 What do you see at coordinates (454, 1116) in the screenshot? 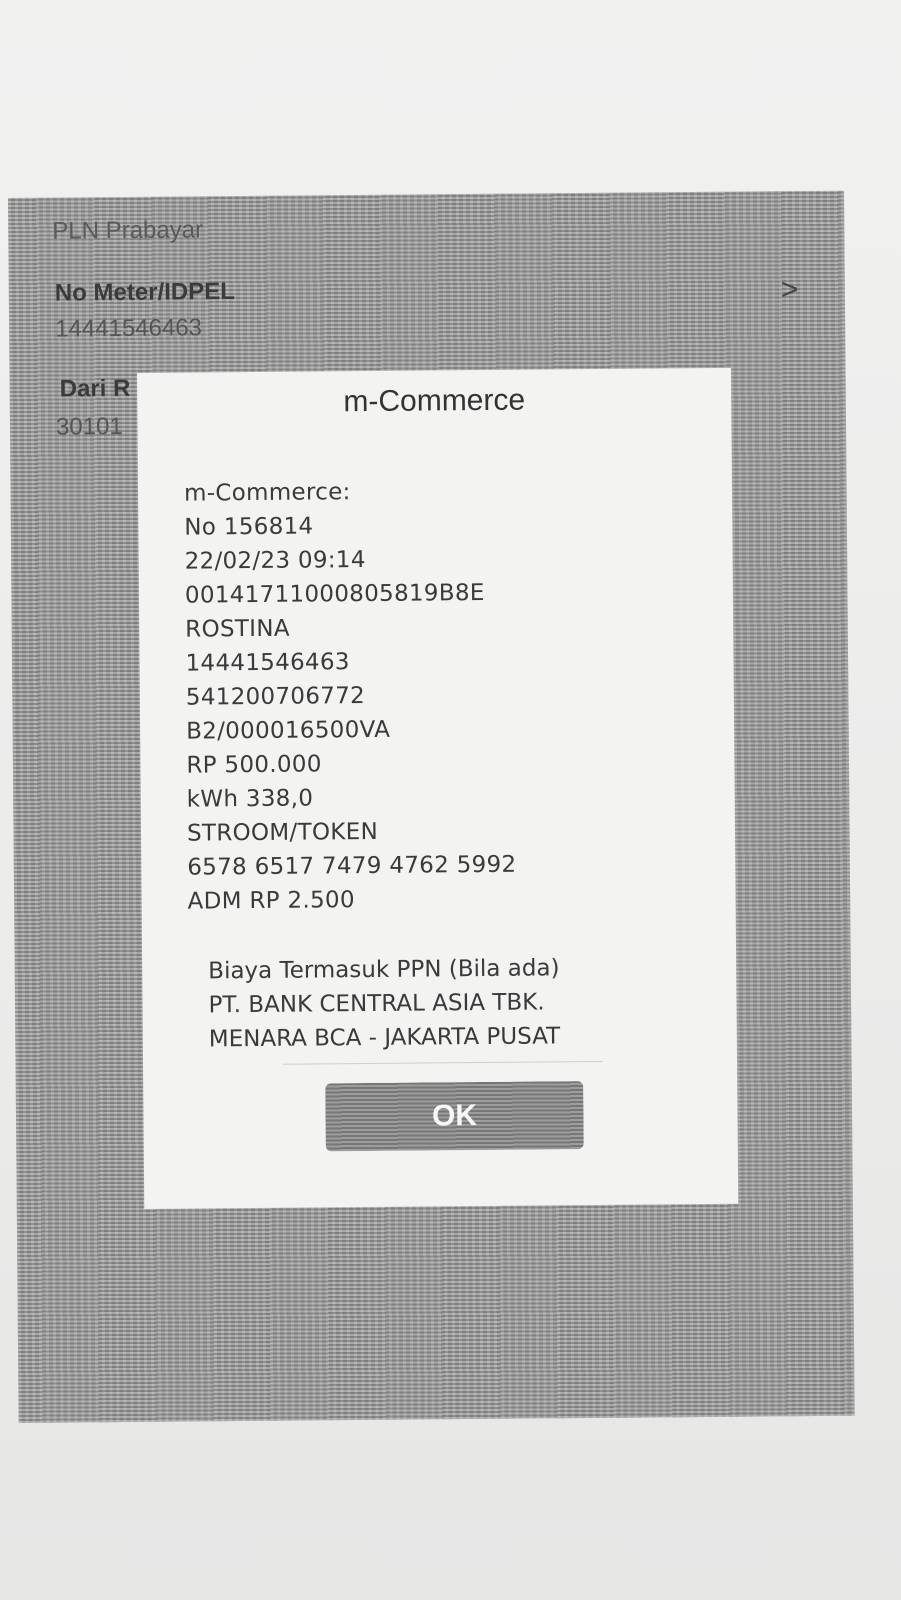
I see `ok-button: OK` at bounding box center [454, 1116].